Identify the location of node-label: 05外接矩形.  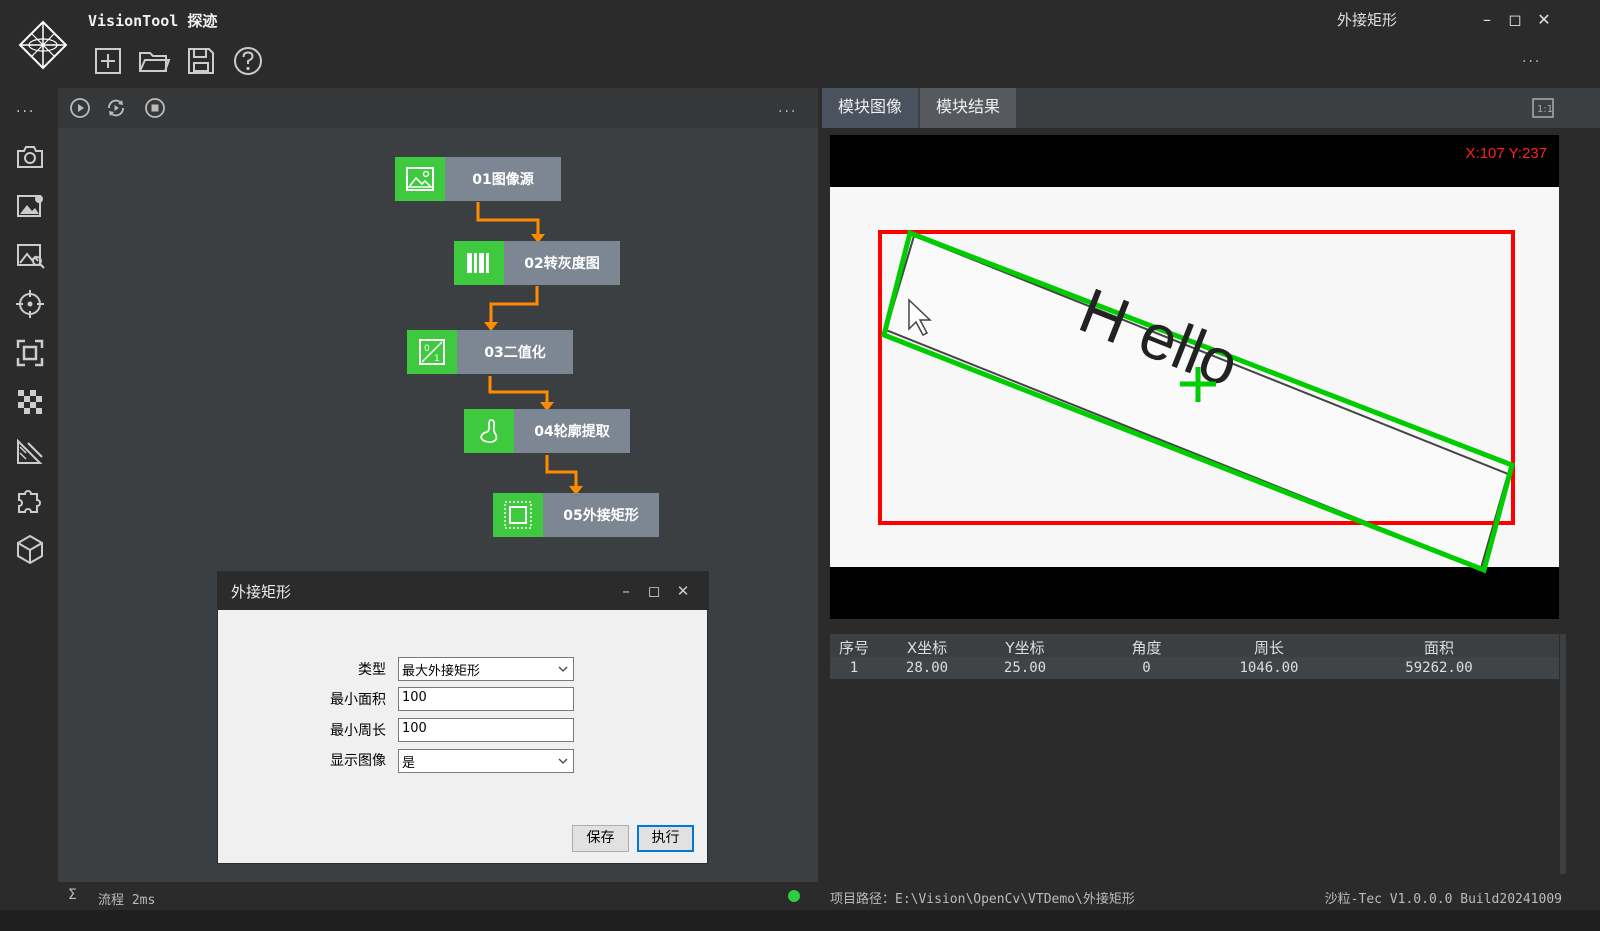
(601, 515).